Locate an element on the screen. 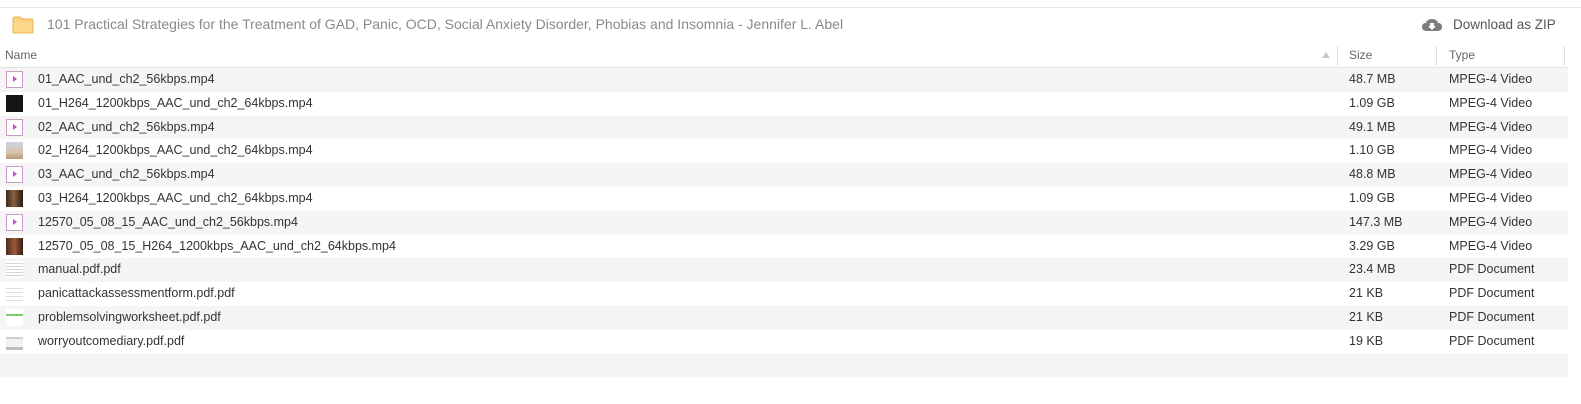 This screenshot has width=1581, height=404. file-size: 23.4 MB is located at coordinates (1372, 269).